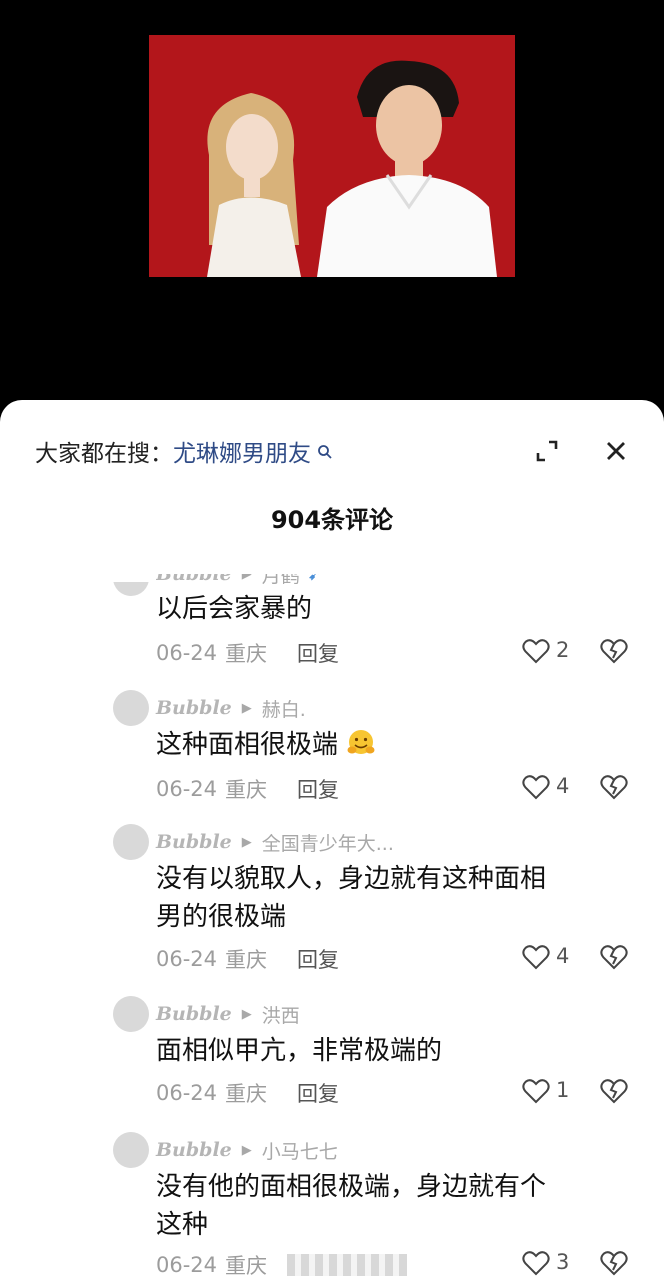 This screenshot has height=1280, width=664. I want to click on man-figure, so click(407, 168).